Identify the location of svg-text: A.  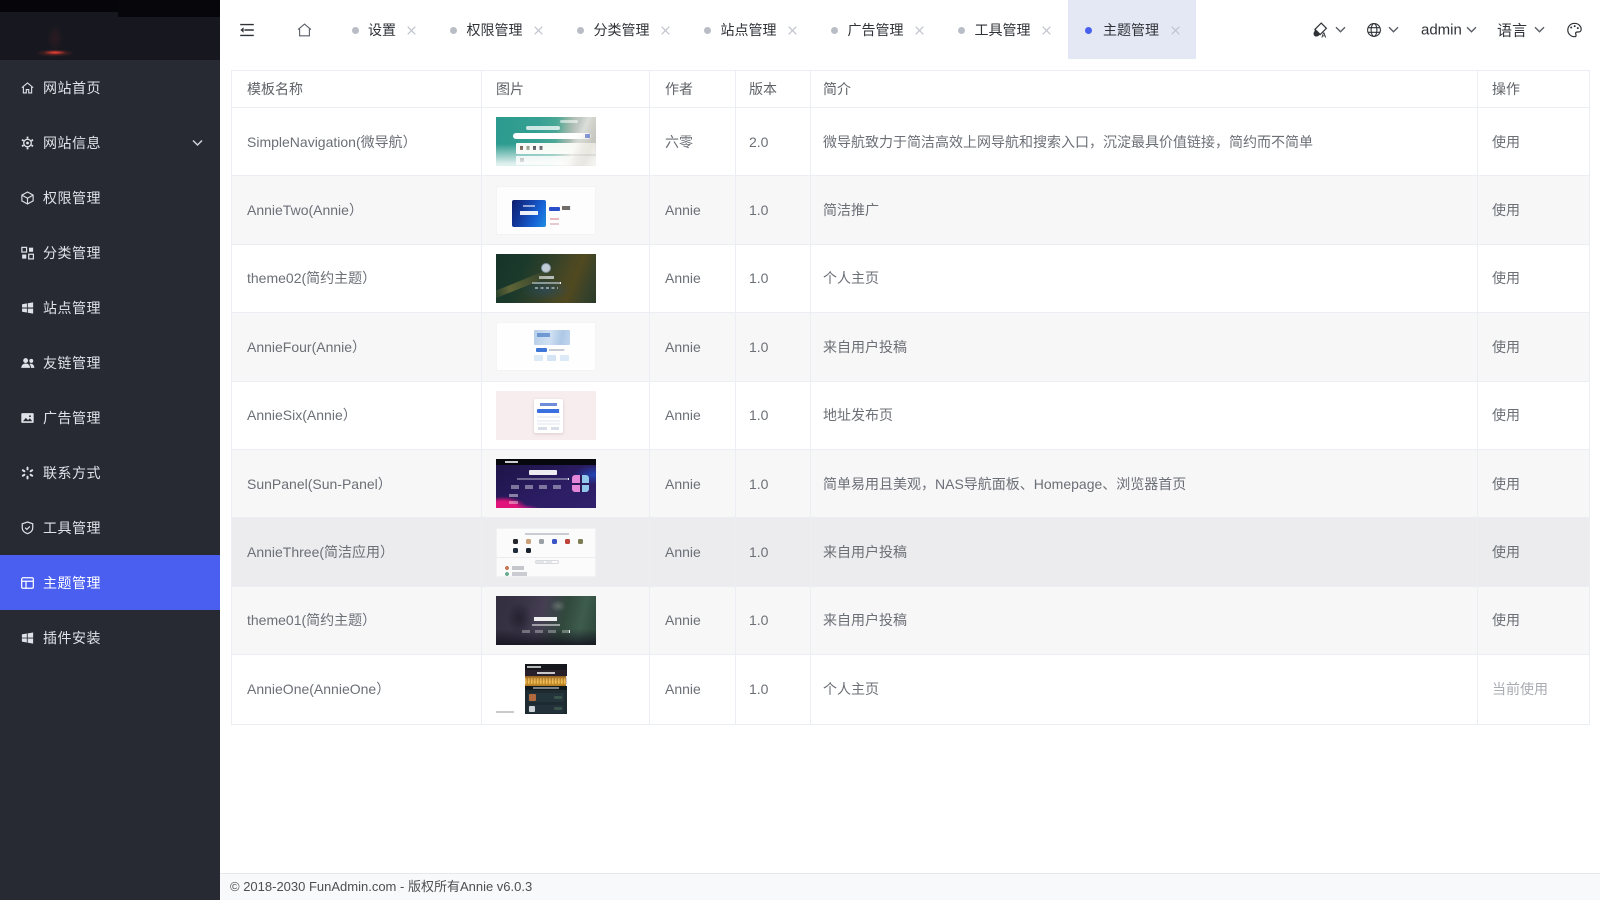
(1323, 36).